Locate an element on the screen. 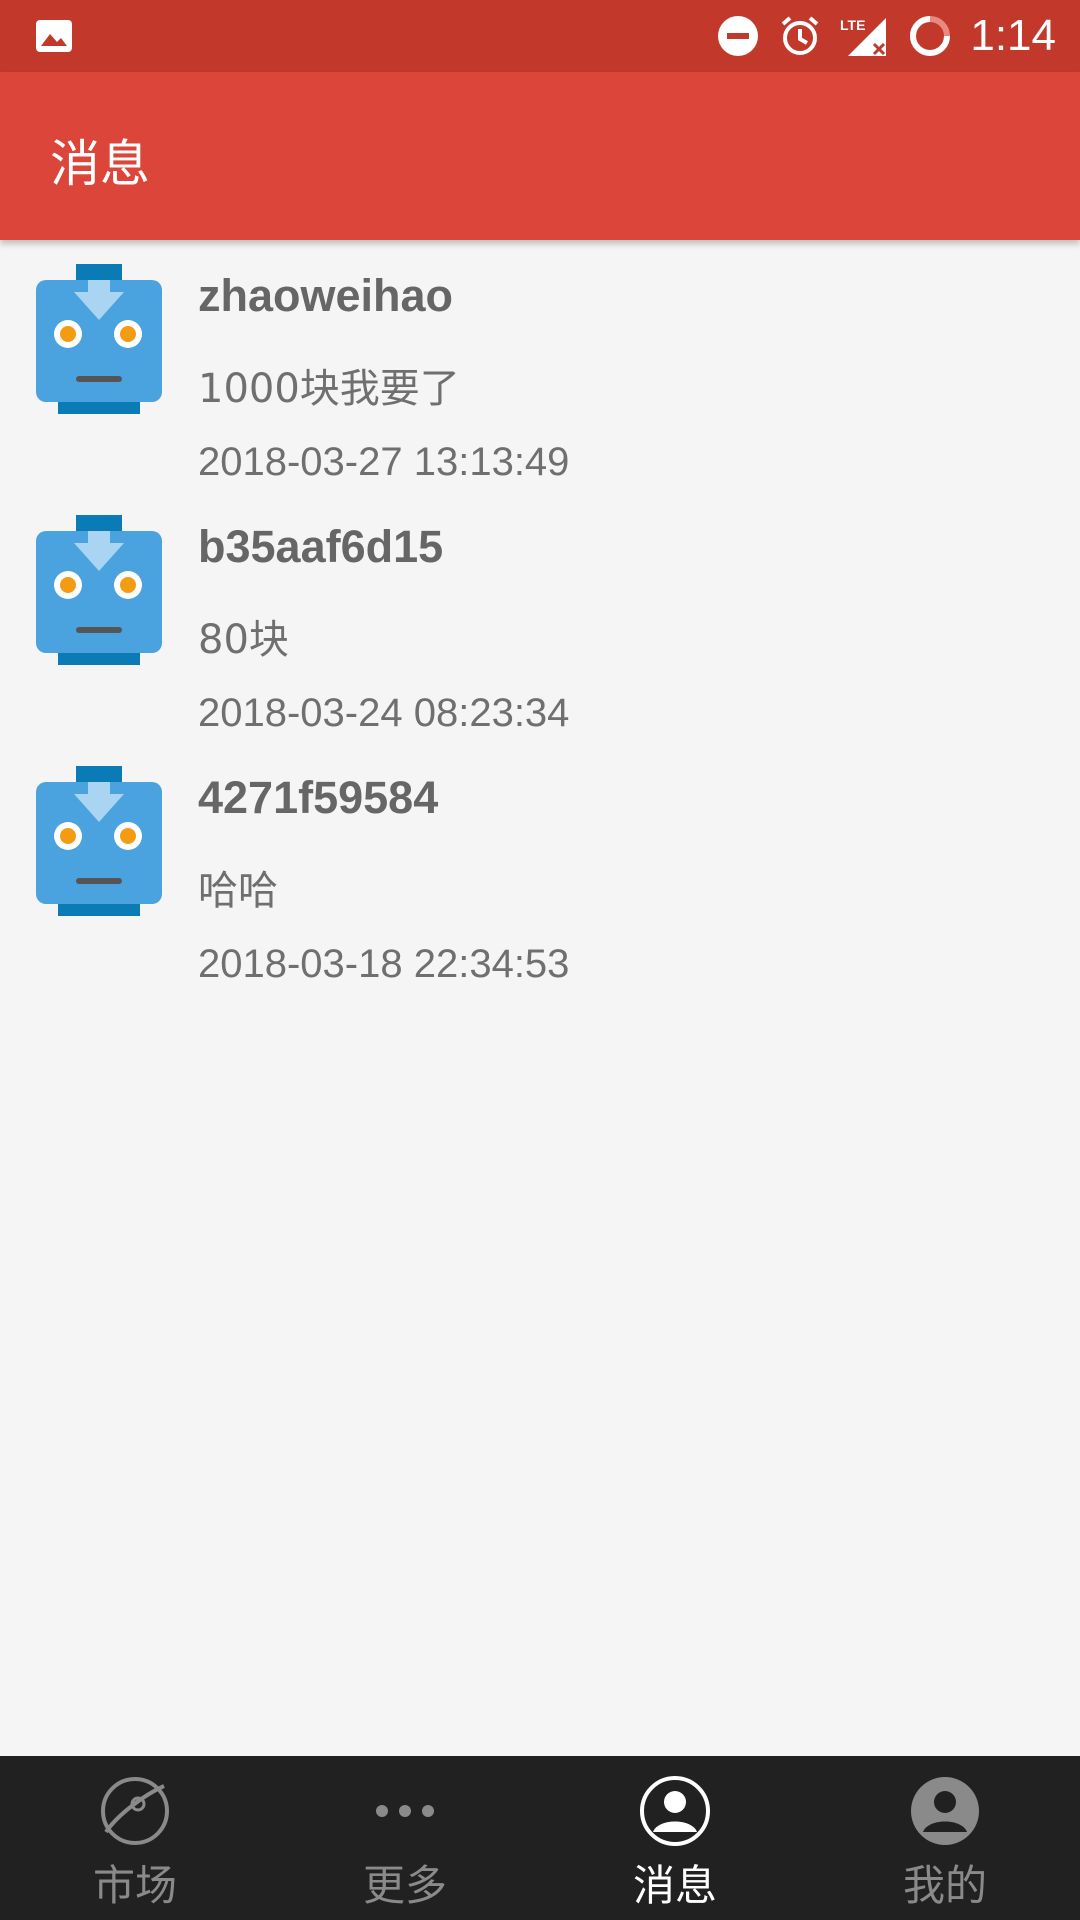  nav-item-more: 更多 is located at coordinates (405, 1838).